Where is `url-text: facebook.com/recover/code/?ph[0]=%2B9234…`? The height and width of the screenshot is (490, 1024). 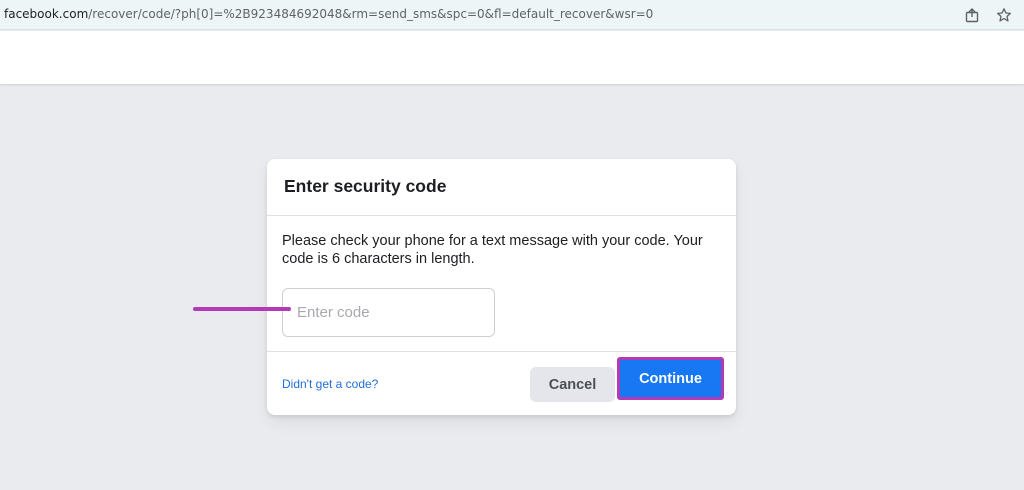 url-text: facebook.com/recover/code/?ph[0]=%2B9234… is located at coordinates (328, 14).